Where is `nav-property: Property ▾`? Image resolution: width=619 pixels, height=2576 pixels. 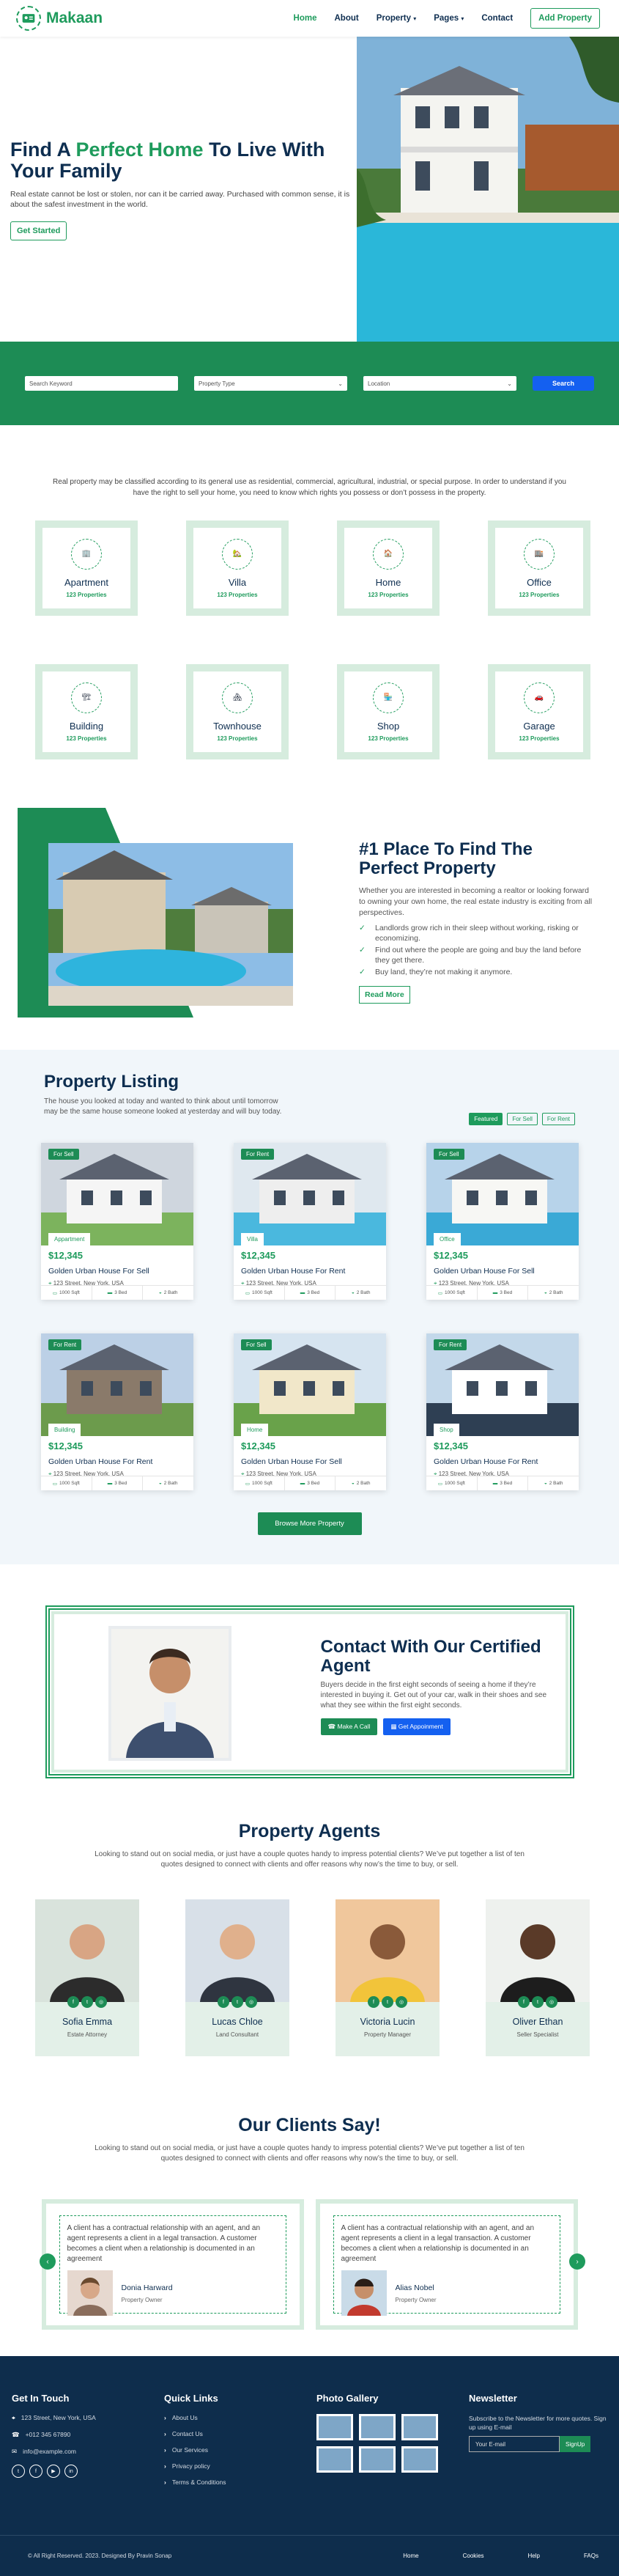 nav-property: Property ▾ is located at coordinates (397, 18).